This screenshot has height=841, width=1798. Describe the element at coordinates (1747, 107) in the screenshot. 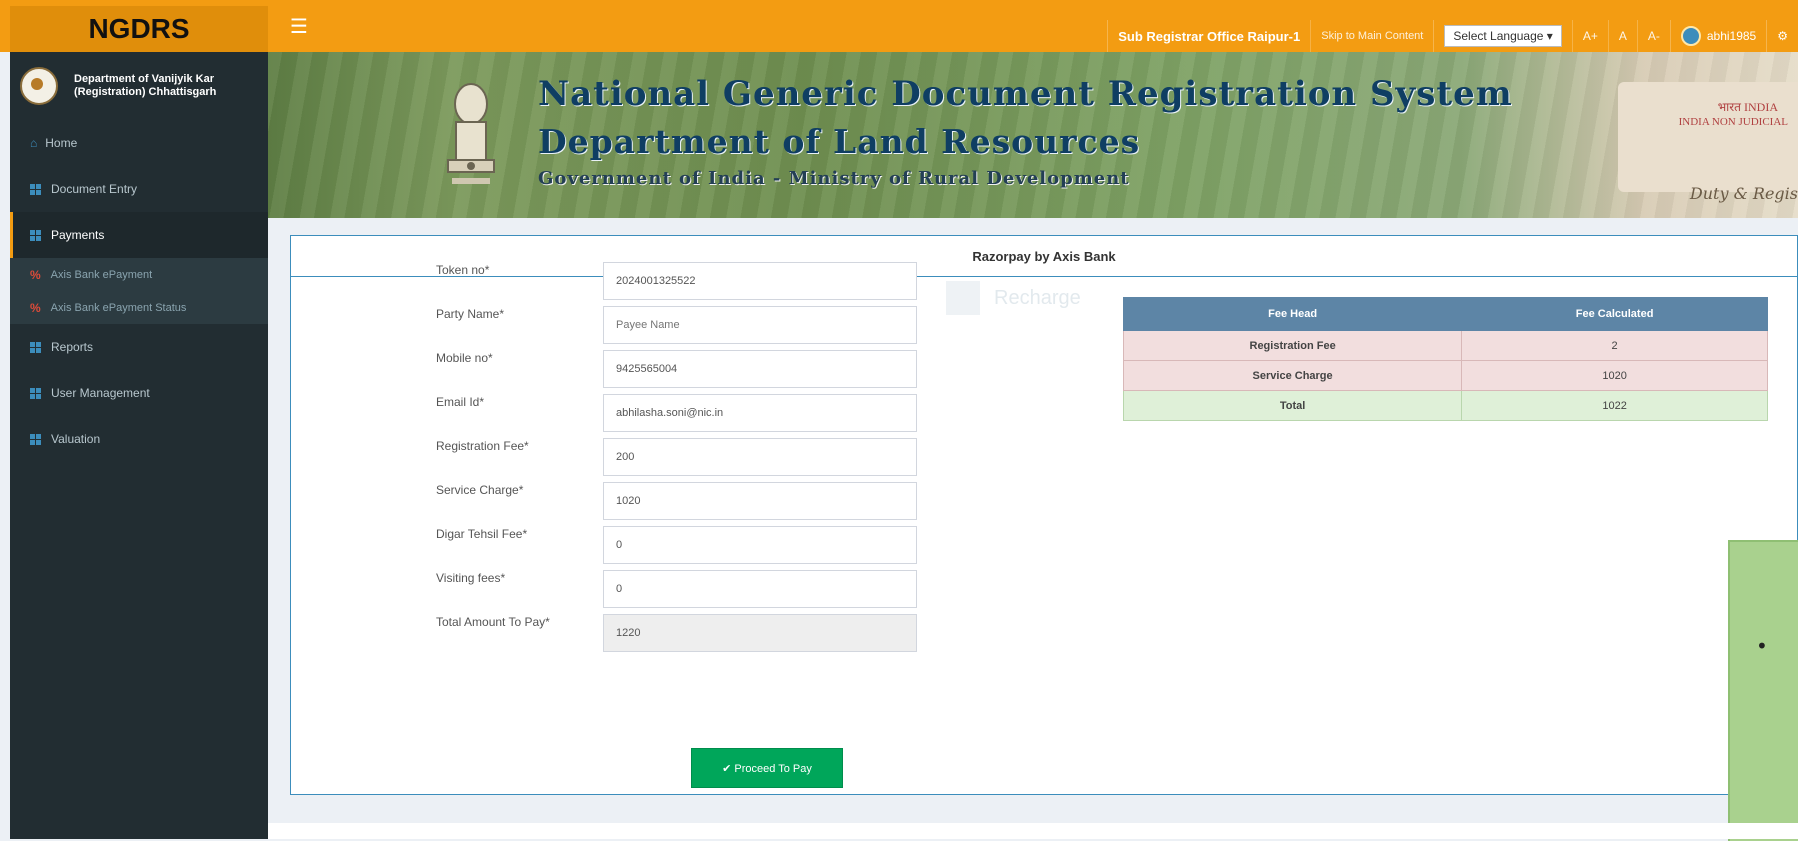

I see `stamp-text-top: भारत INDIA` at that location.